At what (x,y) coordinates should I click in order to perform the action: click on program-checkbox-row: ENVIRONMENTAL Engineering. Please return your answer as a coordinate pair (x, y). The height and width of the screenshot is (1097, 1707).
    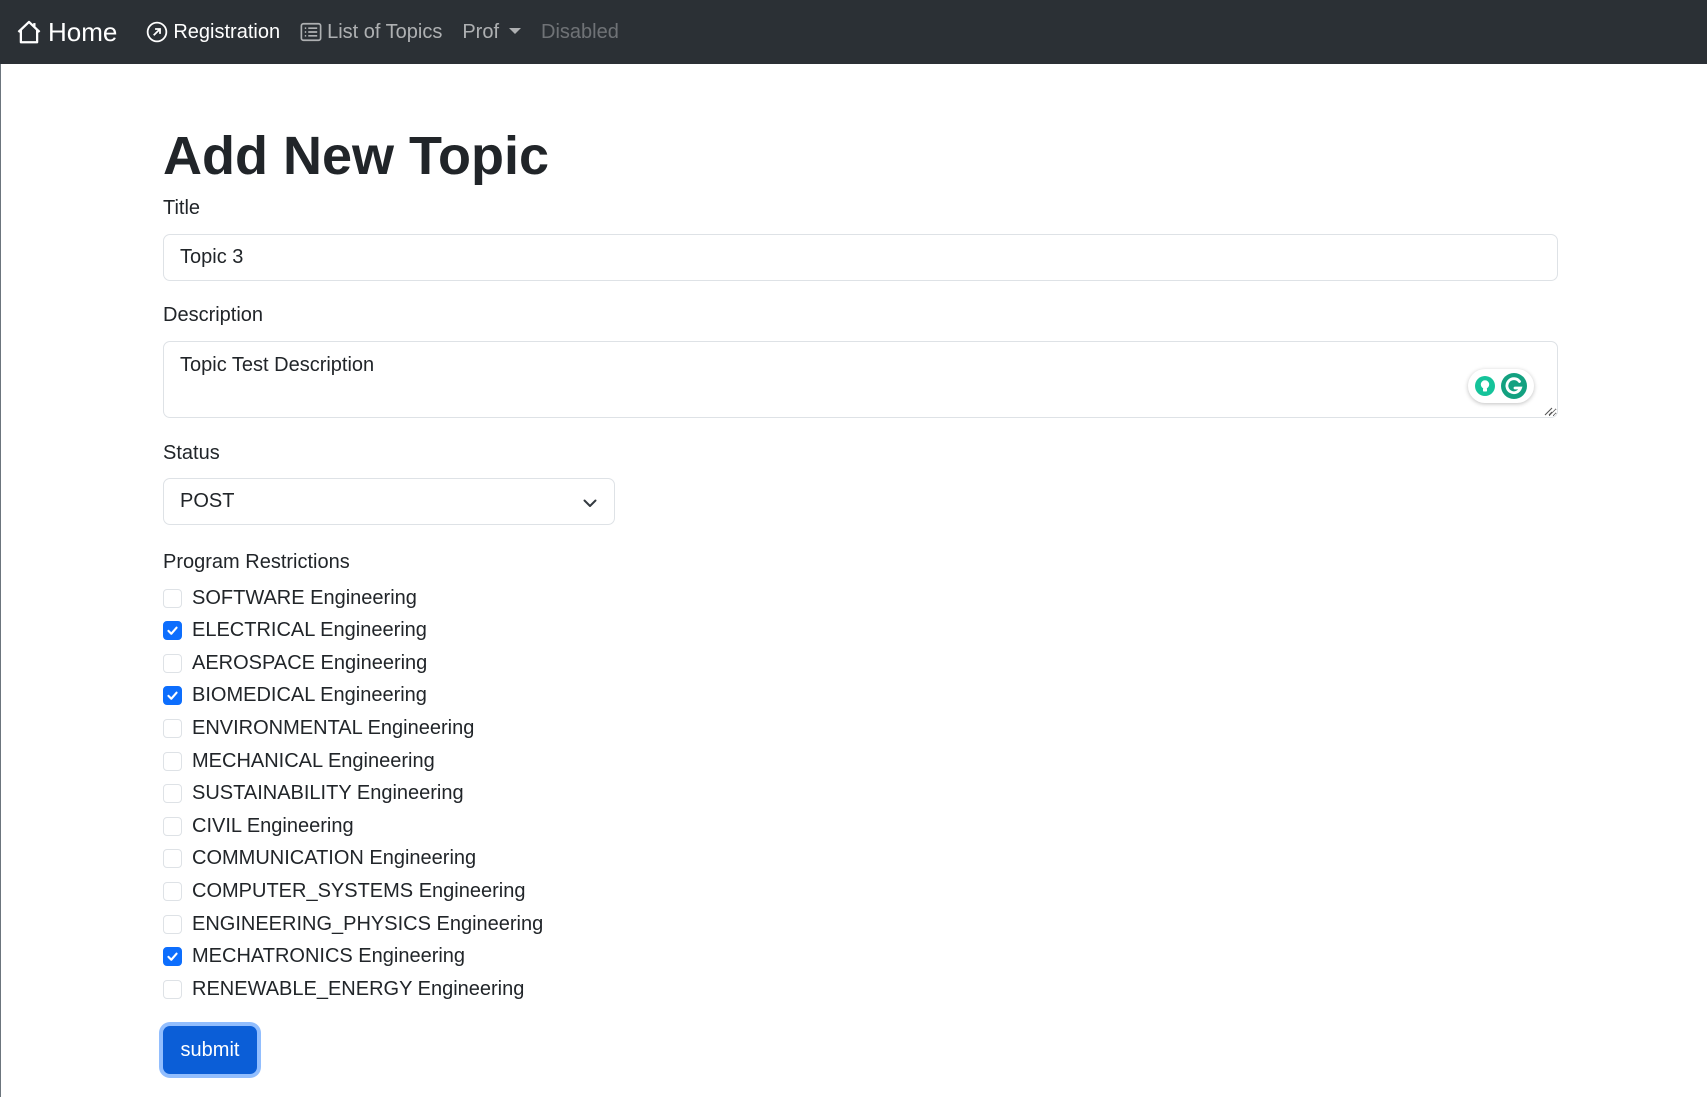
    Looking at the image, I should click on (318, 728).